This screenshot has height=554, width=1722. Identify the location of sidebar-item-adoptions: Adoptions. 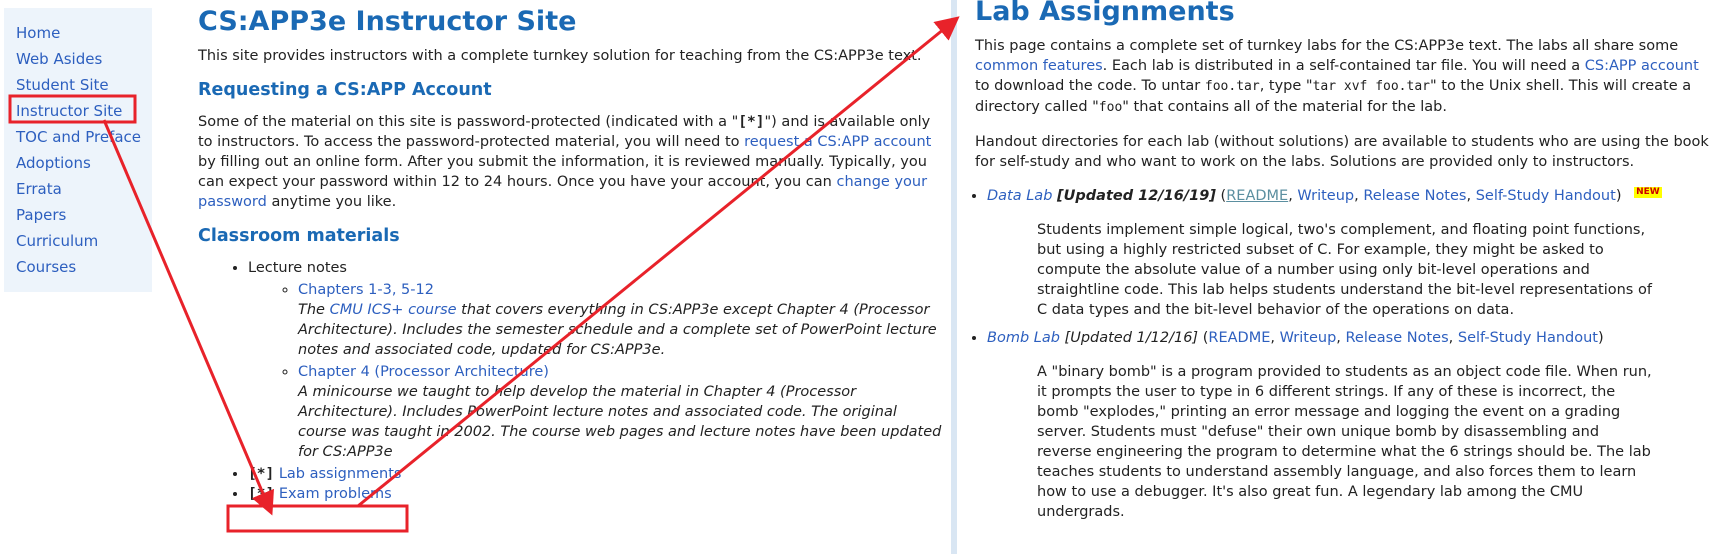
(84, 163).